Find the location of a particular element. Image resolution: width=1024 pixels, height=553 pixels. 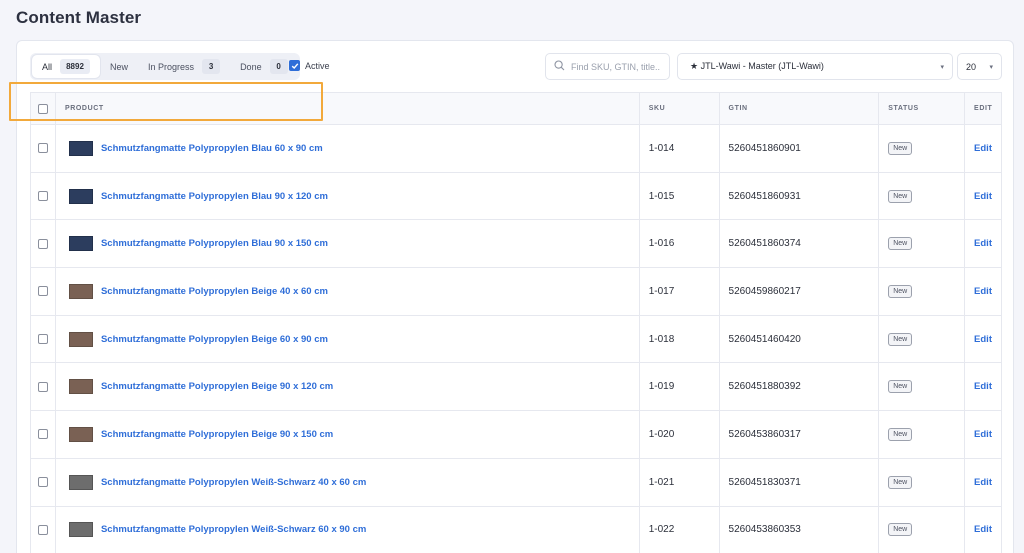

tab-label: All is located at coordinates (47, 66).